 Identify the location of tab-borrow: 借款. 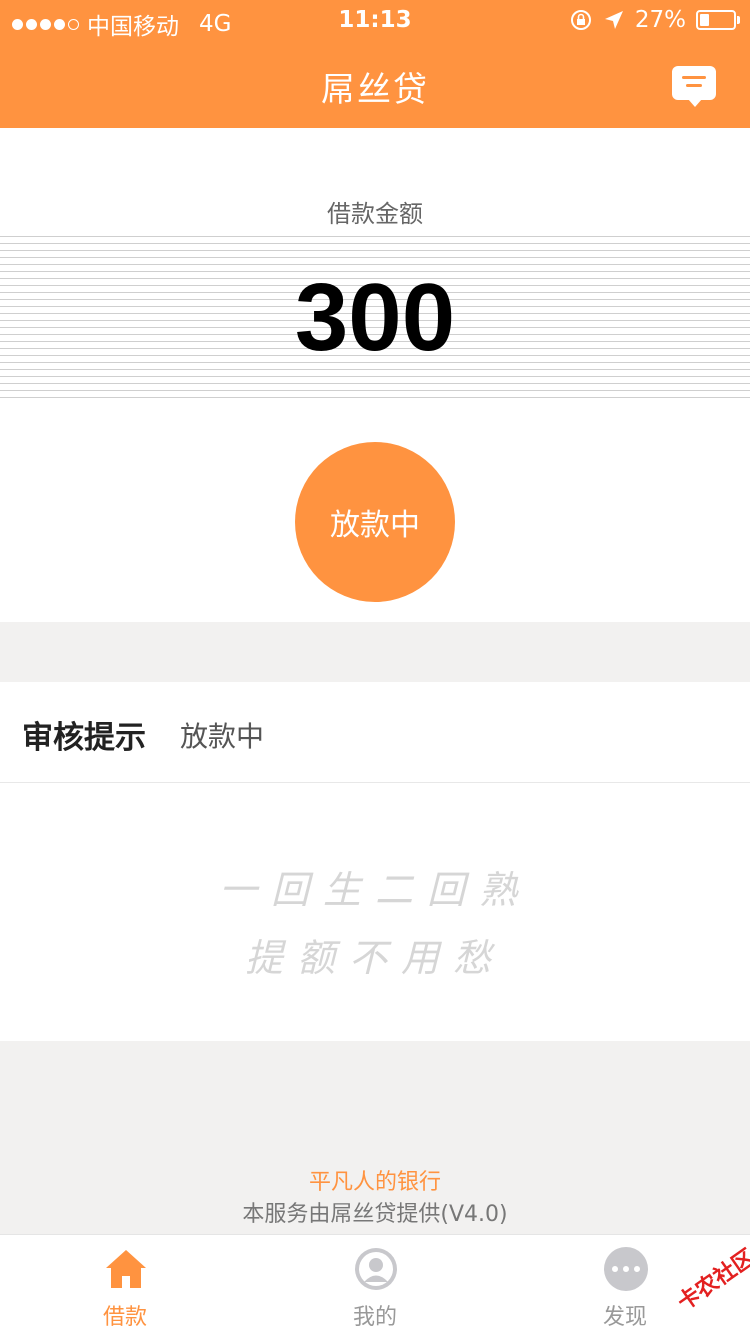
(125, 1285).